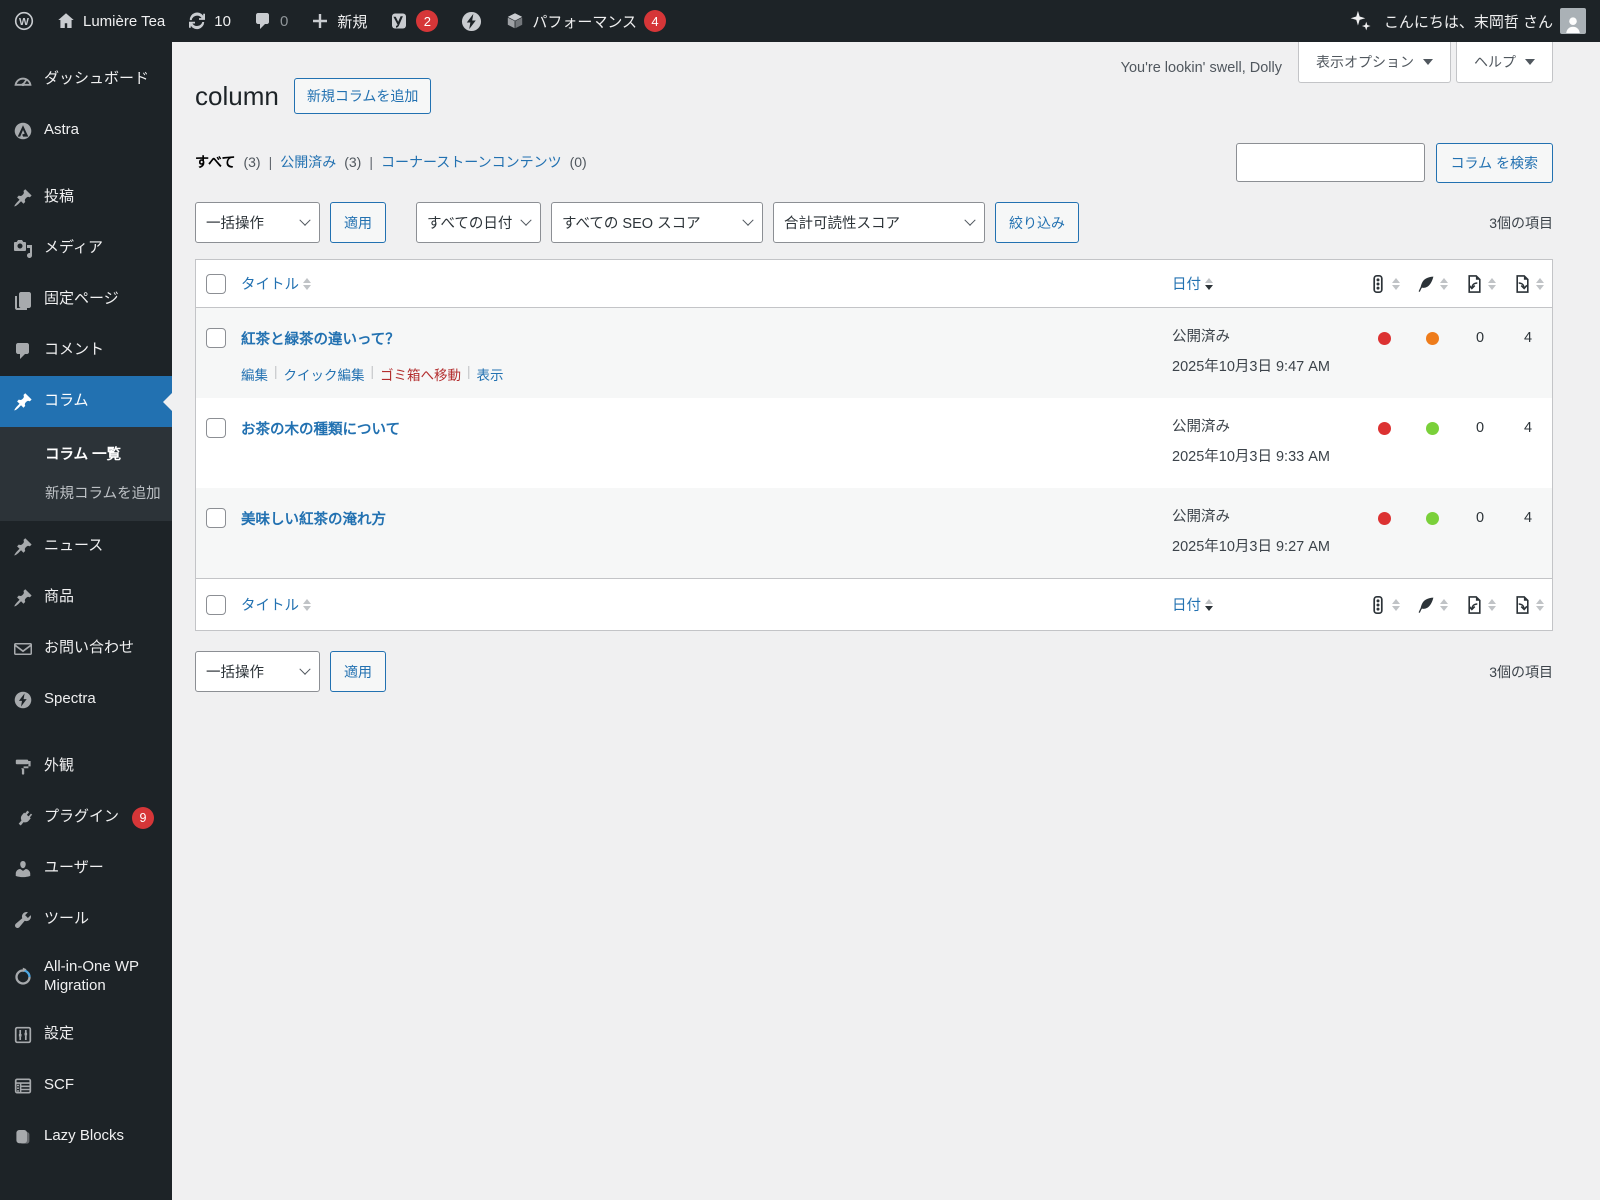 This screenshot has width=1600, height=1200. Describe the element at coordinates (23, 249) in the screenshot. I see `media-icon` at that location.